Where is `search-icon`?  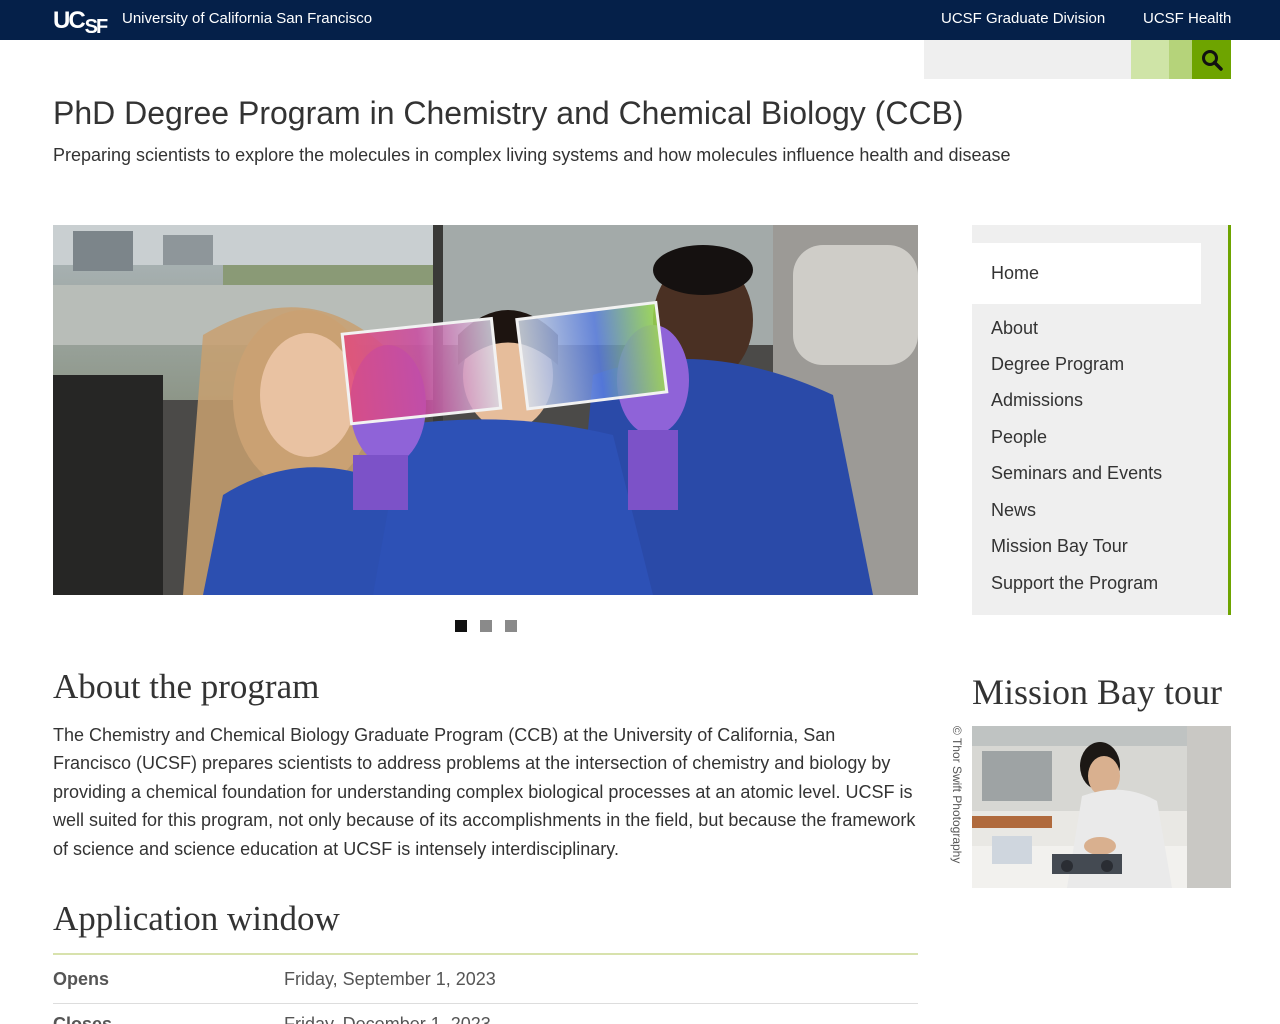
search-icon is located at coordinates (1212, 60).